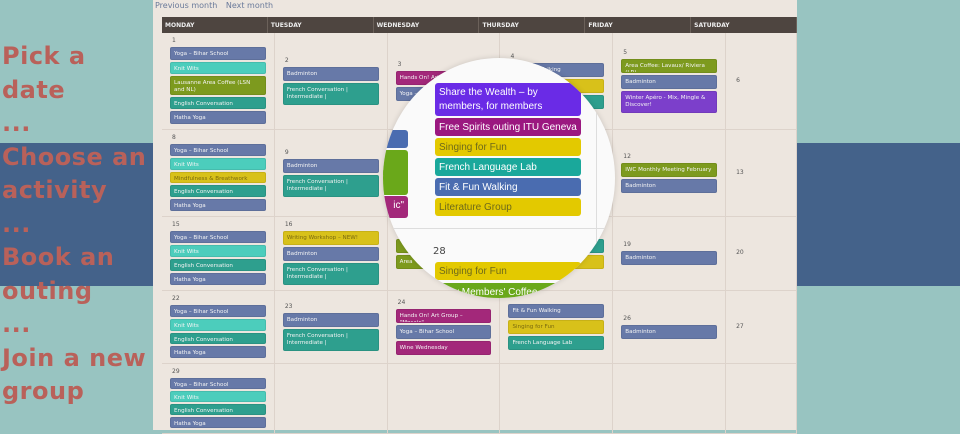 The width and height of the screenshot is (960, 434). I want to click on weekday-wednesday: WEDNESDAY, so click(427, 25).